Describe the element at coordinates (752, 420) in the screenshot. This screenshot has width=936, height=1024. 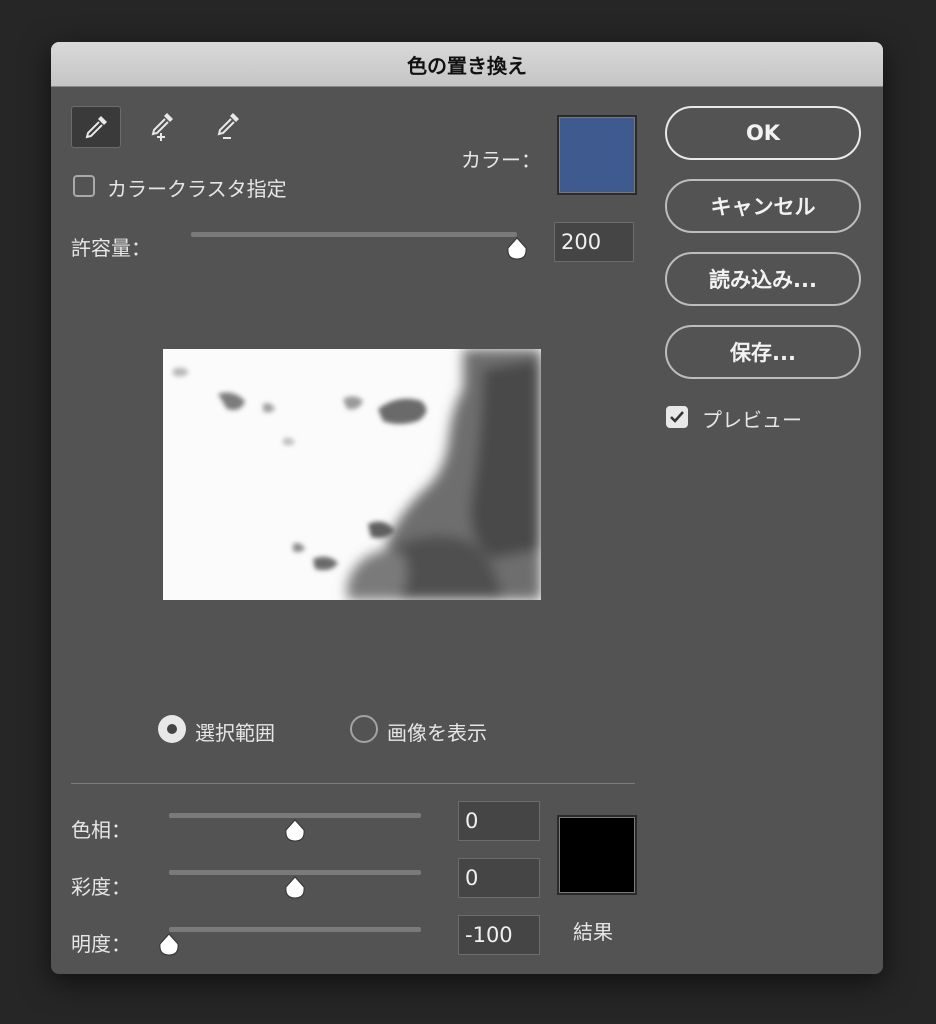
I see `preview-label: プレビュー` at that location.